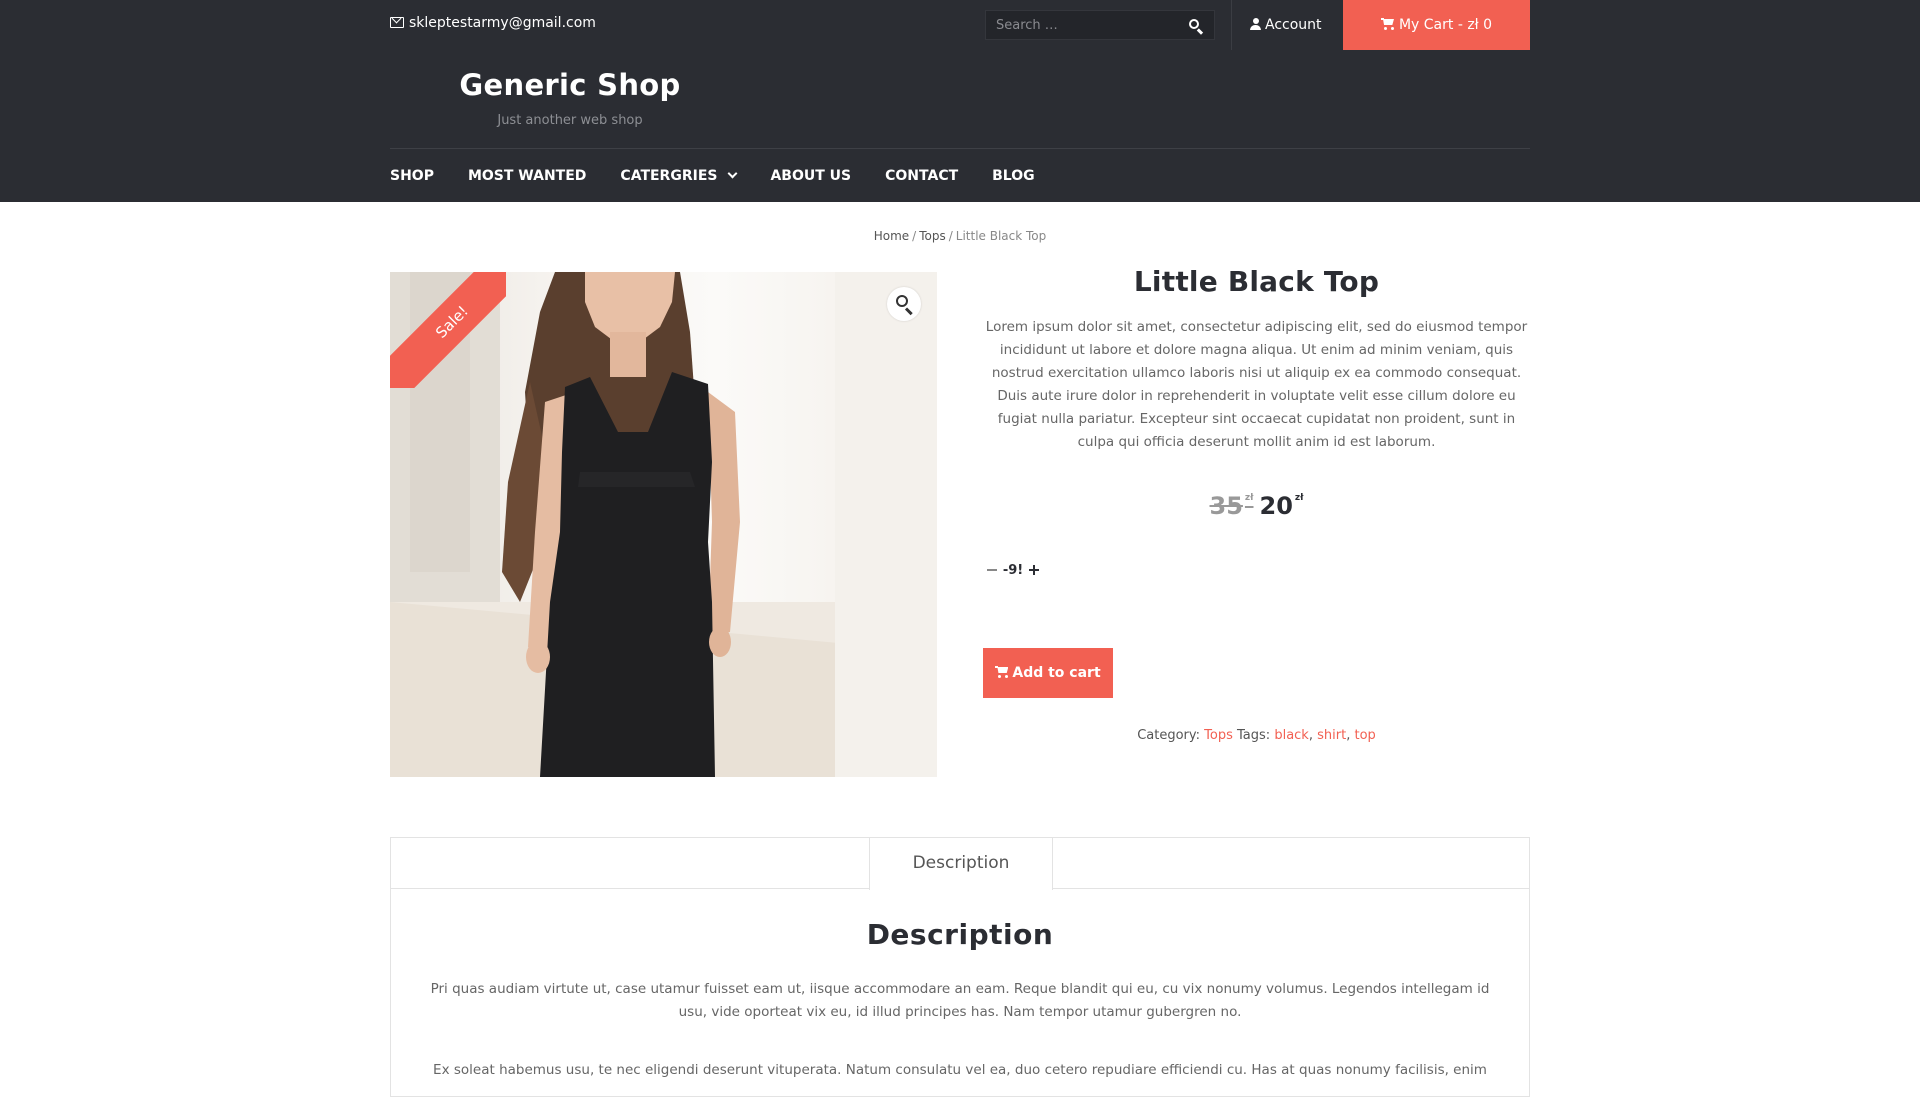  Describe the element at coordinates (527, 176) in the screenshot. I see `nav-item-most-wanted: MOST WANTED` at that location.